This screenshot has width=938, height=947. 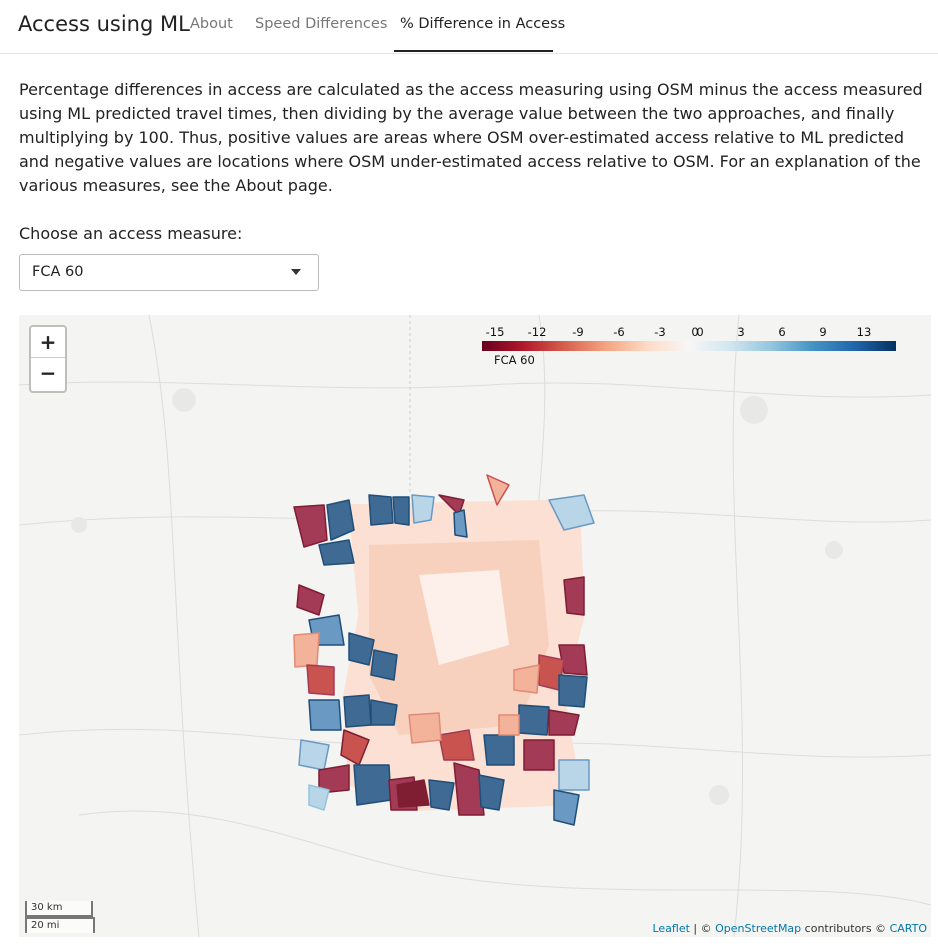 What do you see at coordinates (689, 346) in the screenshot?
I see `legend-color-bar` at bounding box center [689, 346].